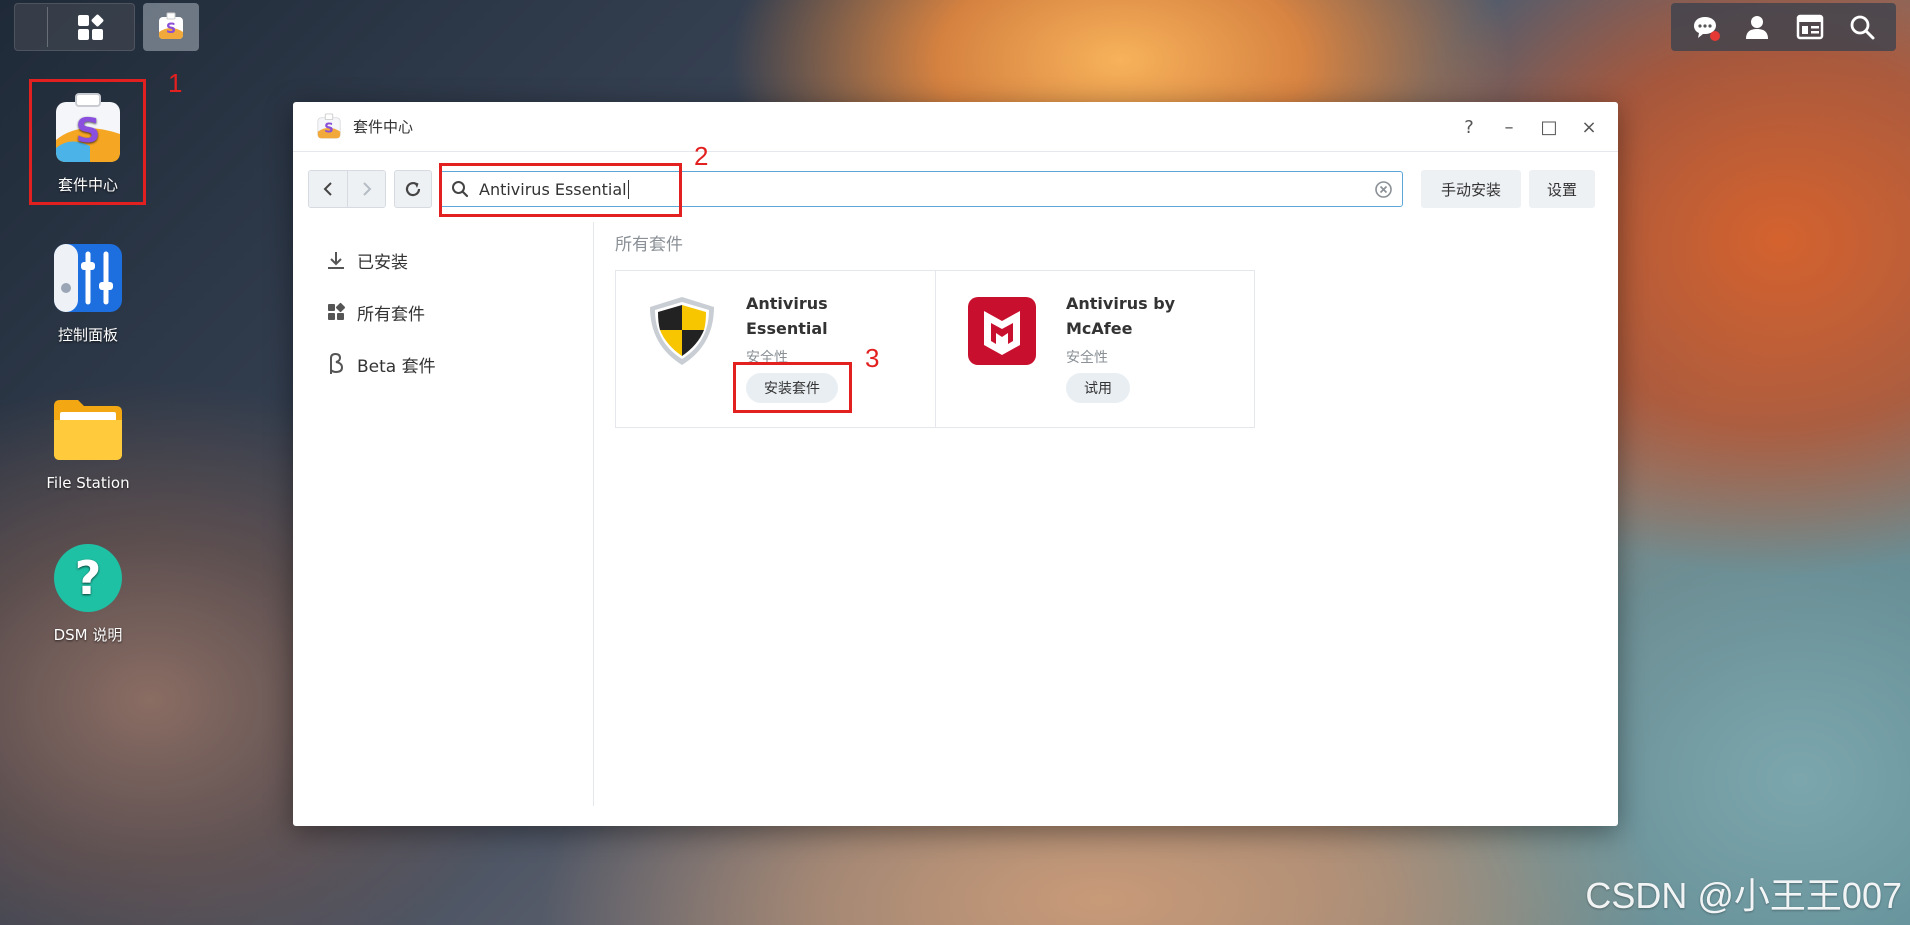 The width and height of the screenshot is (1910, 925). I want to click on sidebar-item-label: 所有套件, so click(391, 314).